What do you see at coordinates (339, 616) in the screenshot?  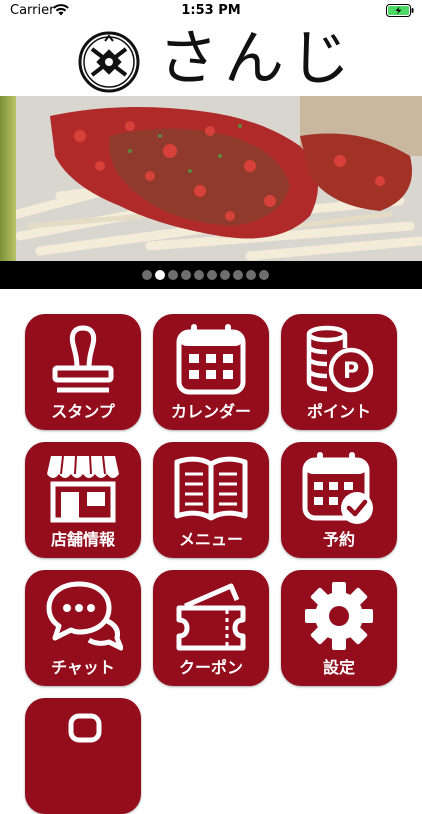 I see `gear-icon` at bounding box center [339, 616].